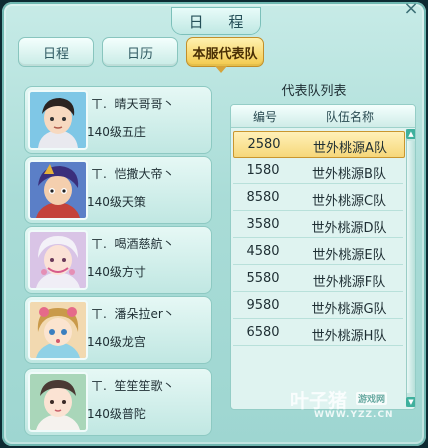 This screenshot has height=448, width=428. I want to click on tab-calendar: 日历, so click(140, 52).